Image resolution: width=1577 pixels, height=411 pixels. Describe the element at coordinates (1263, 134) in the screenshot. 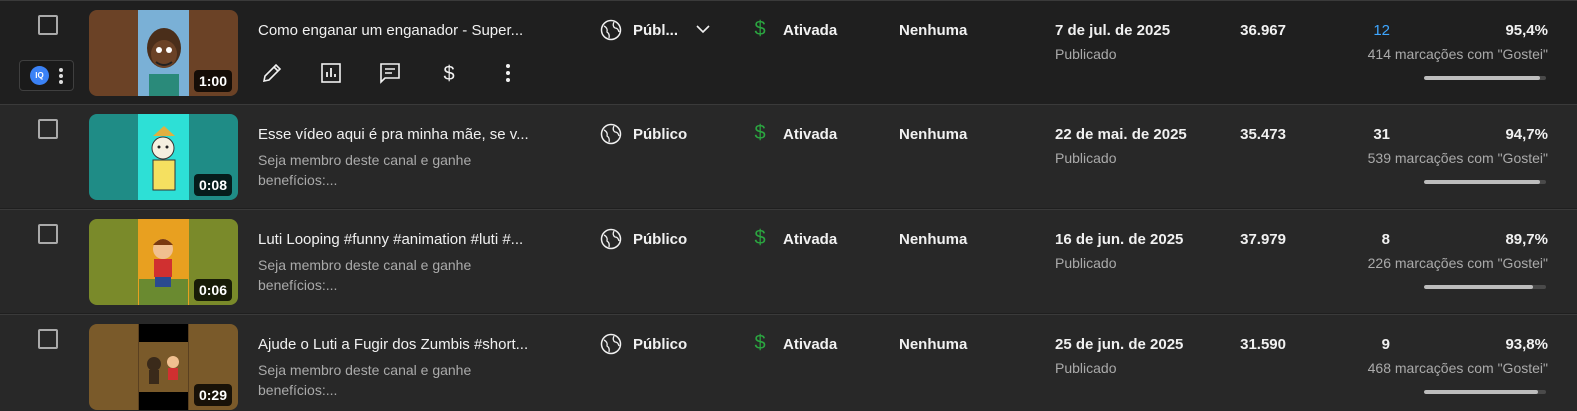

I see `views-count: 35.473` at that location.